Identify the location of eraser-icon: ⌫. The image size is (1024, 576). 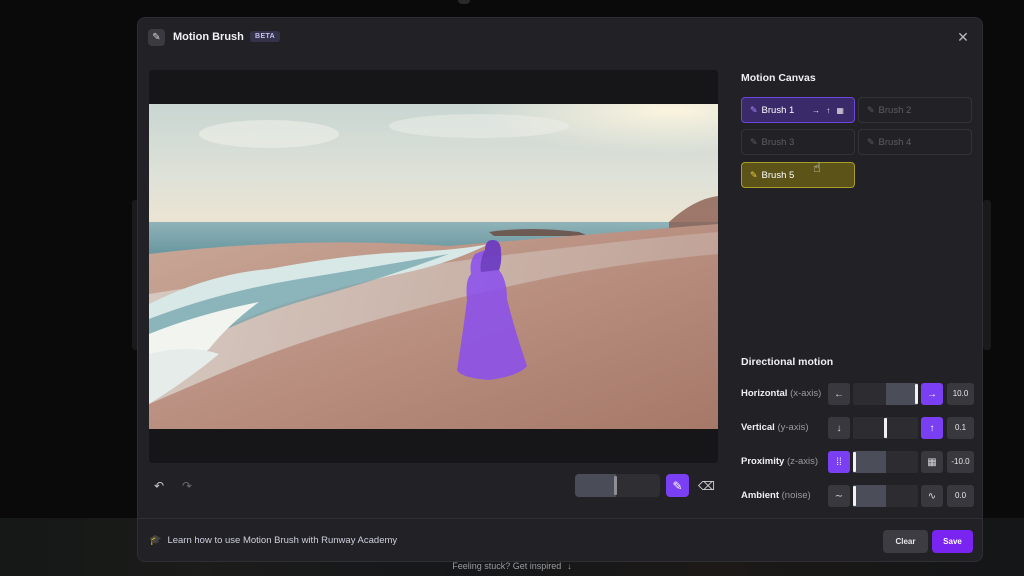
(706, 485).